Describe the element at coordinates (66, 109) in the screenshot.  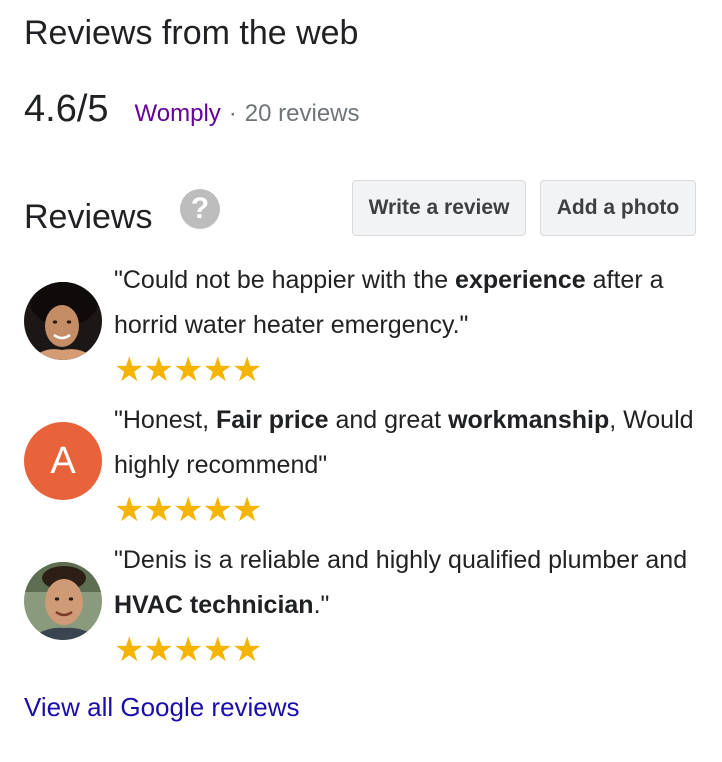
I see `rating-value: 4.6/5` at that location.